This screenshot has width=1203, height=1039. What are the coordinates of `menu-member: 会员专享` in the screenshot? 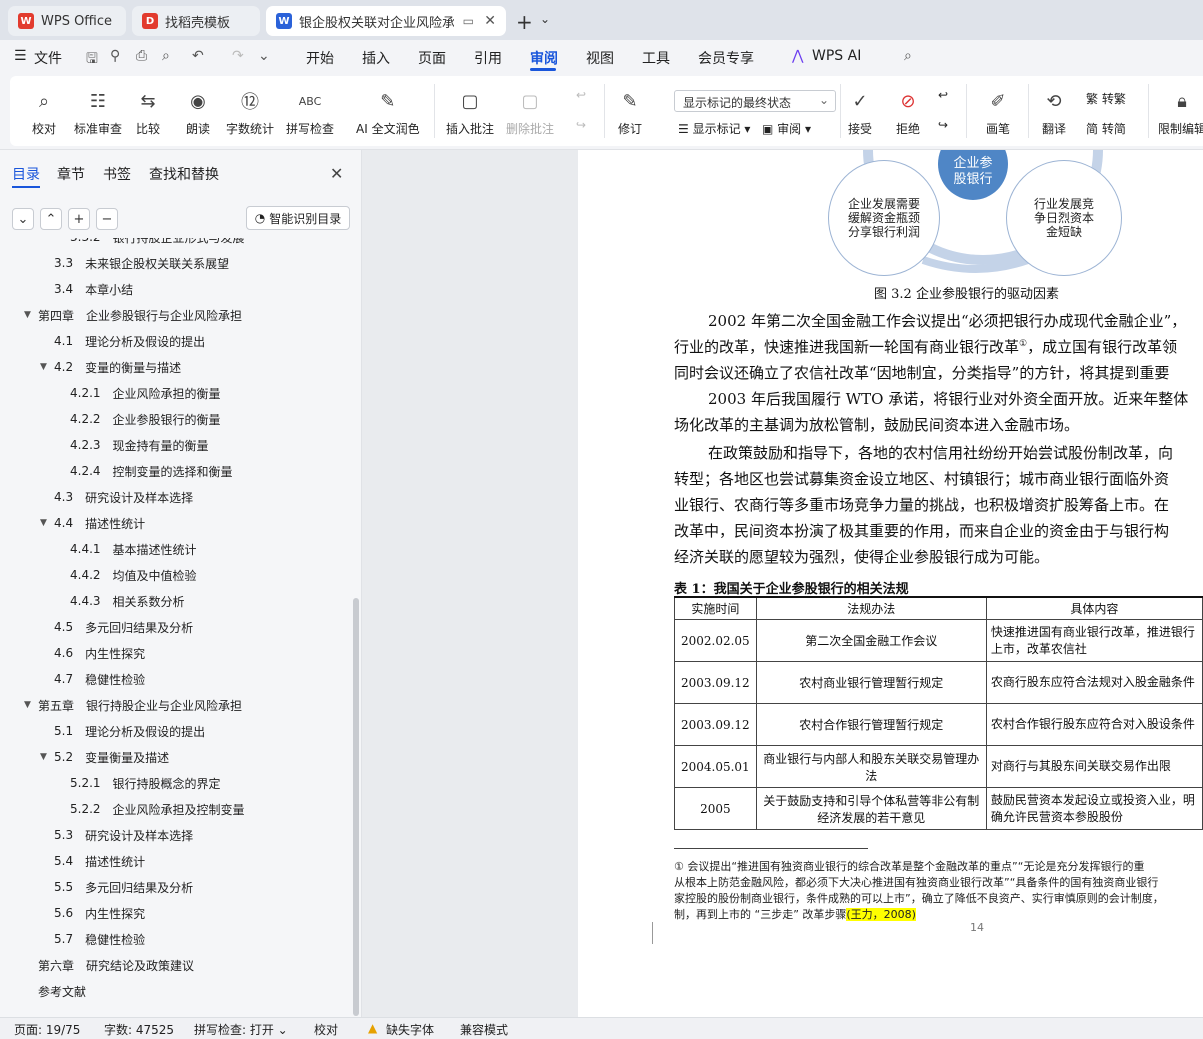 It's located at (726, 58).